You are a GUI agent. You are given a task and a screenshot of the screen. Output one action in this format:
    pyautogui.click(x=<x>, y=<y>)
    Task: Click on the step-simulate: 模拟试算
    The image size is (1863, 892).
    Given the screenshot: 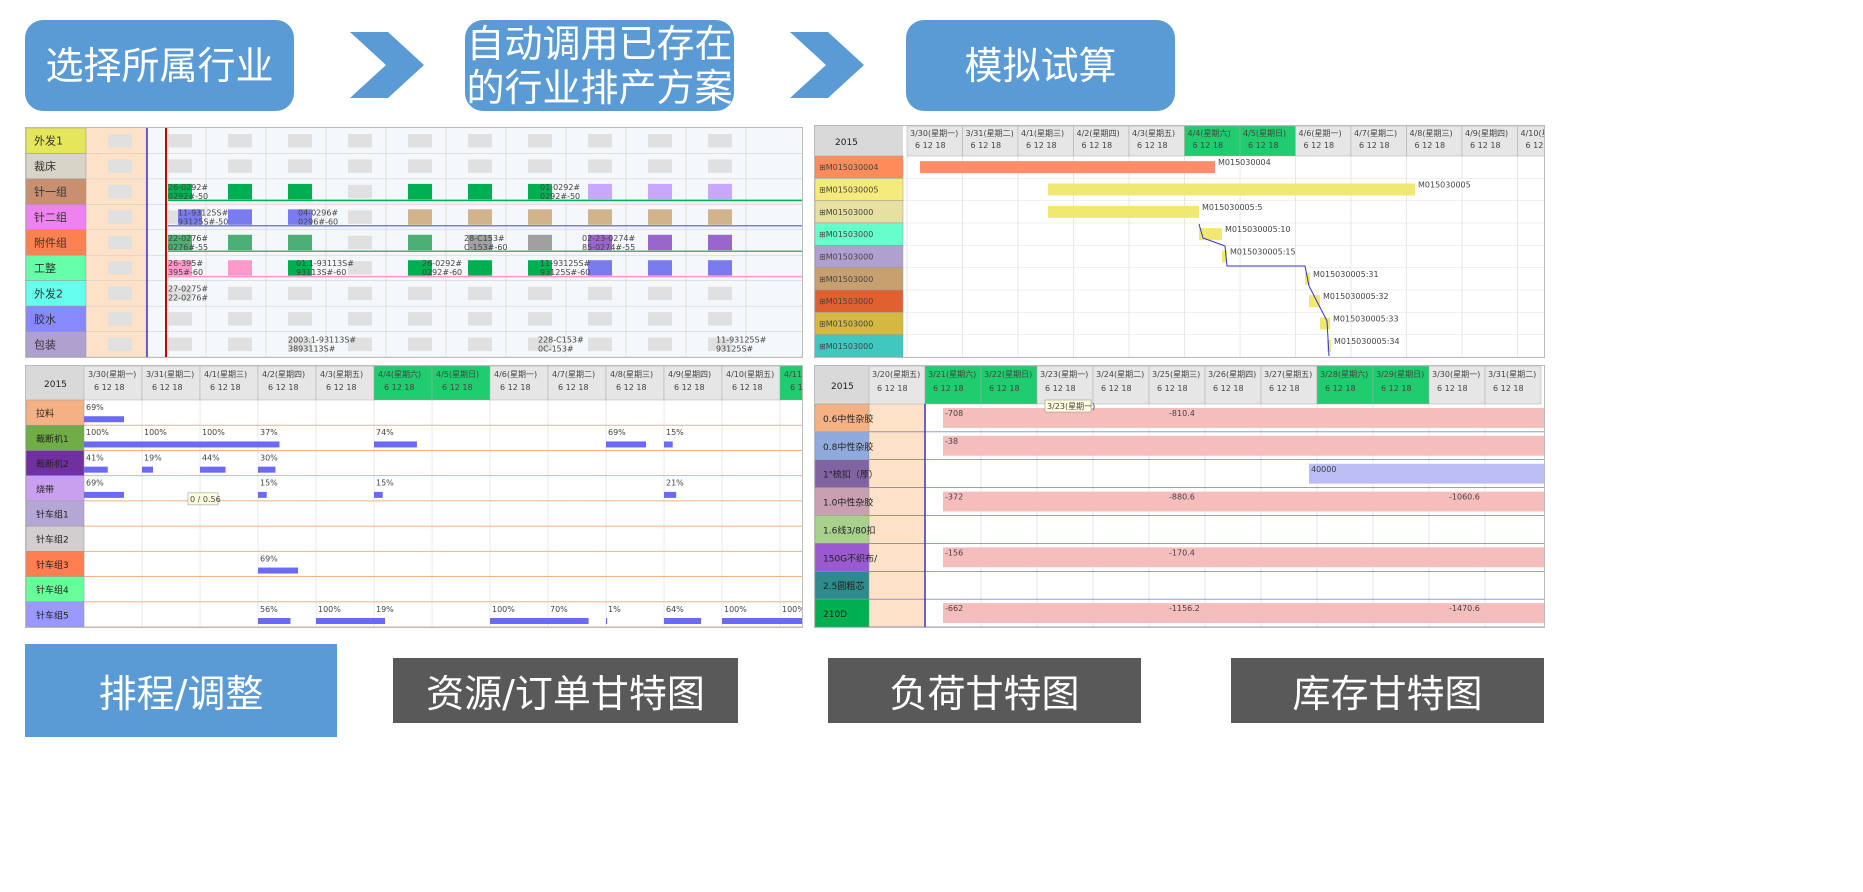 What is the action you would take?
    pyautogui.click(x=1040, y=65)
    